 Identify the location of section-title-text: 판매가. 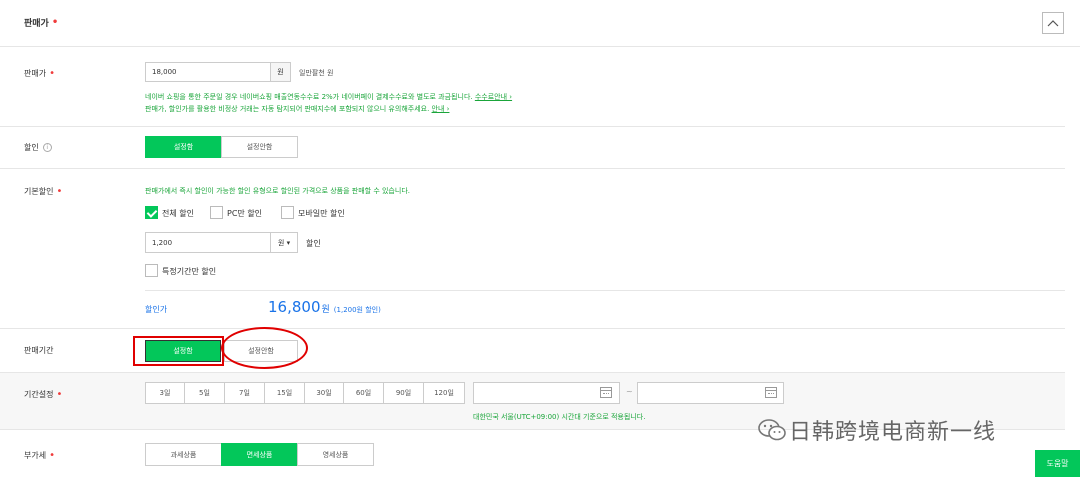
(36, 24).